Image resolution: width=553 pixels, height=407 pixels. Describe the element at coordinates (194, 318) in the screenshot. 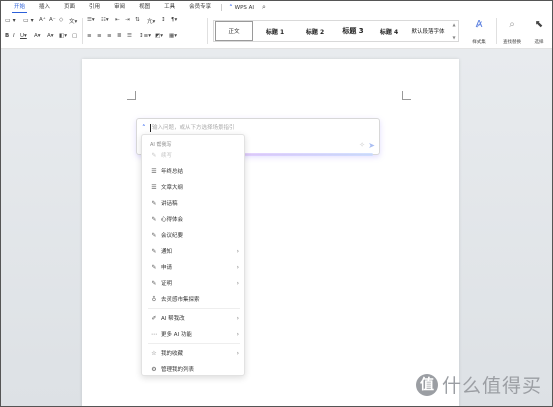

I see `menu-item-ai-revise: ✐ AI 帮我改 ›` at that location.